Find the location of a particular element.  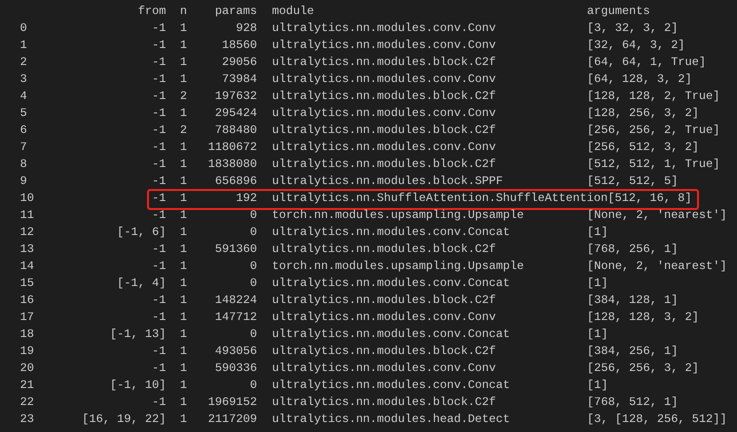

table-cell-text: 928 is located at coordinates (246, 28).